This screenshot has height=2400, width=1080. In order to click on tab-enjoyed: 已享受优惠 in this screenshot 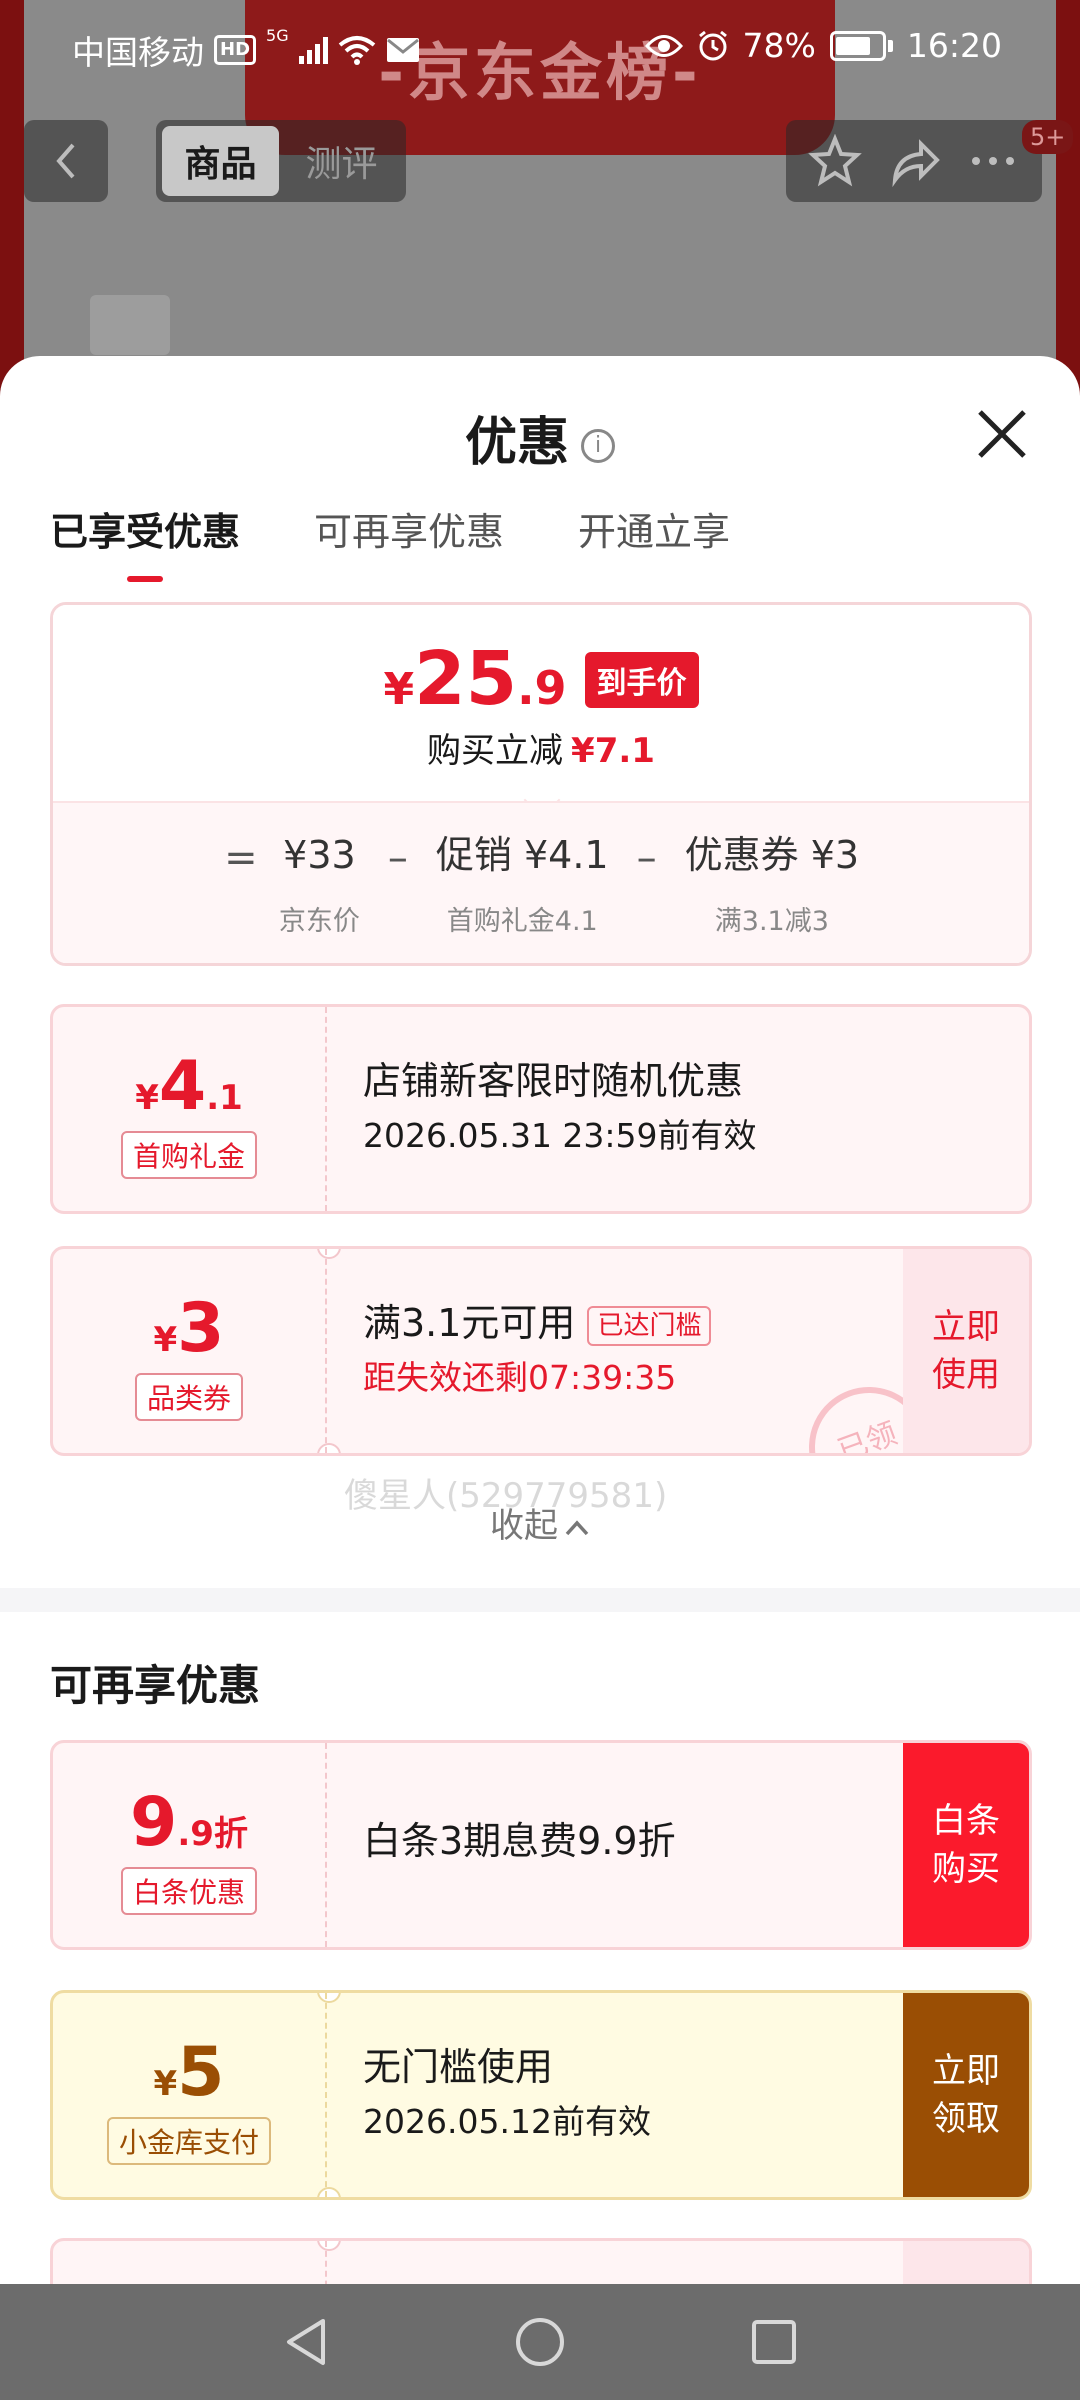, I will do `click(145, 541)`.